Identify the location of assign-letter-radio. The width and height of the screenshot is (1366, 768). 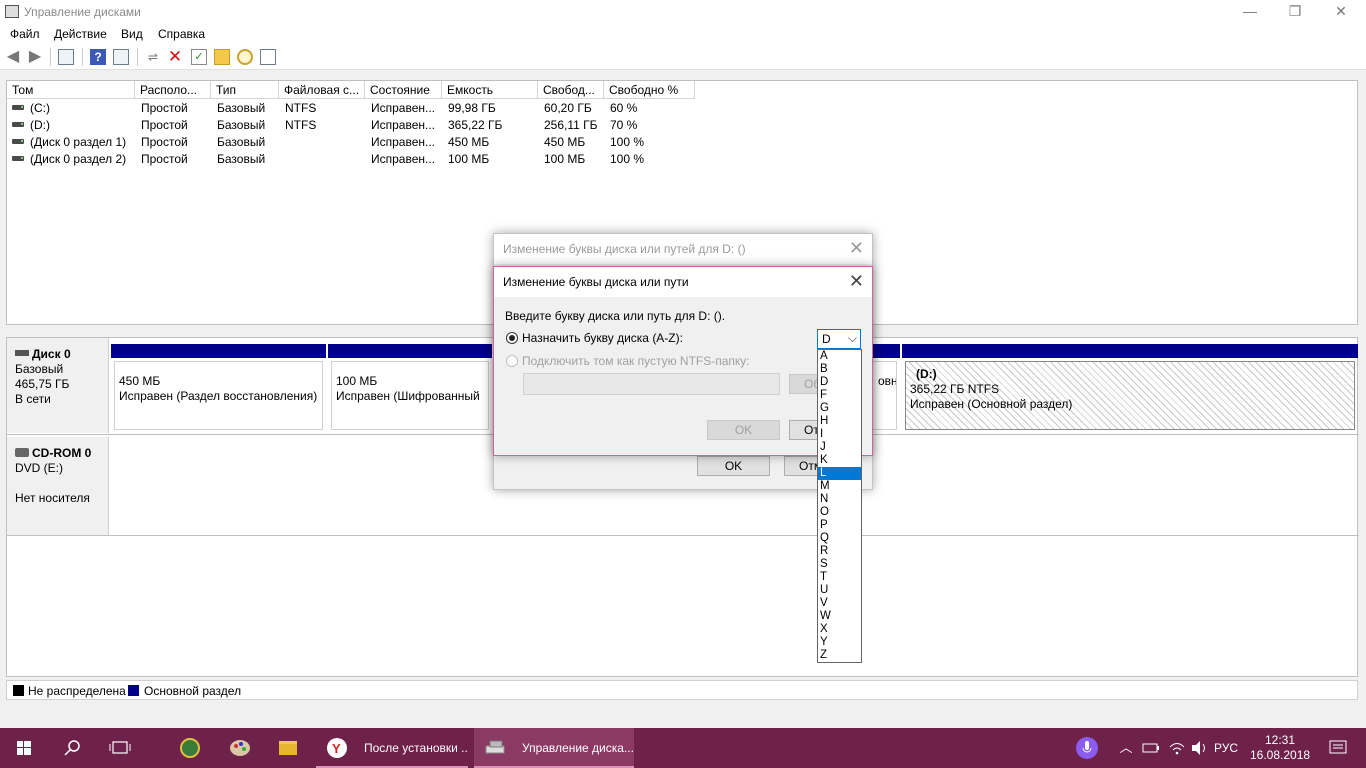
(512, 338).